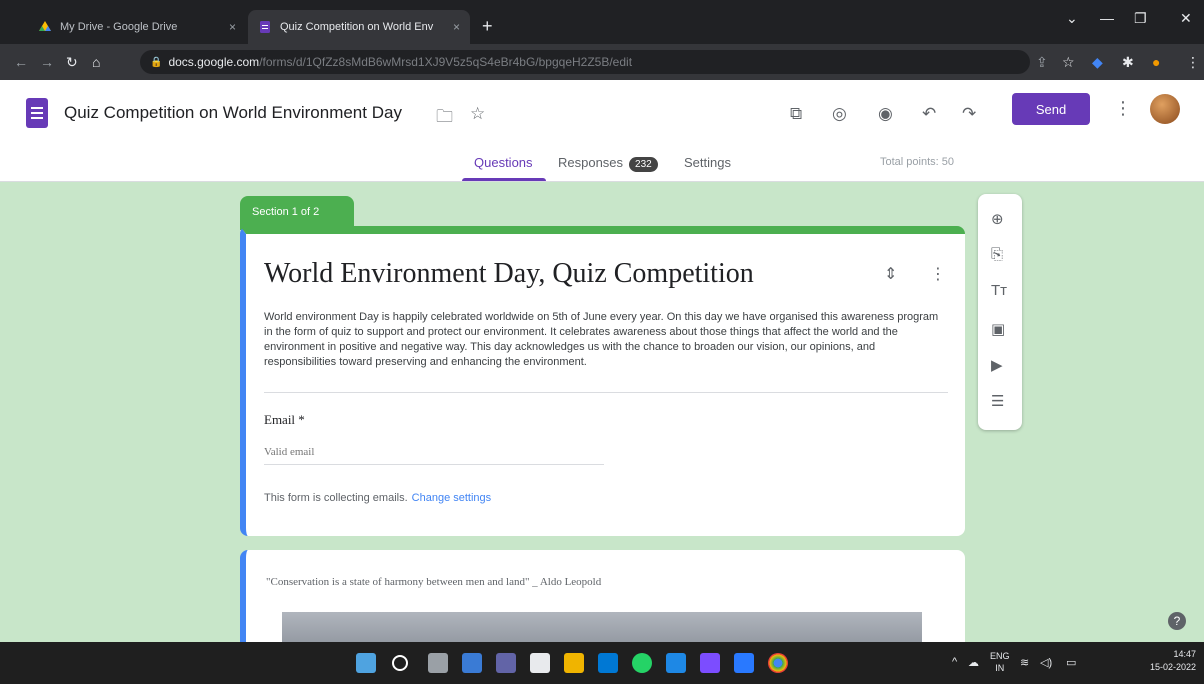 The width and height of the screenshot is (1204, 684). I want to click on volume-icon: ◁), so click(1046, 662).